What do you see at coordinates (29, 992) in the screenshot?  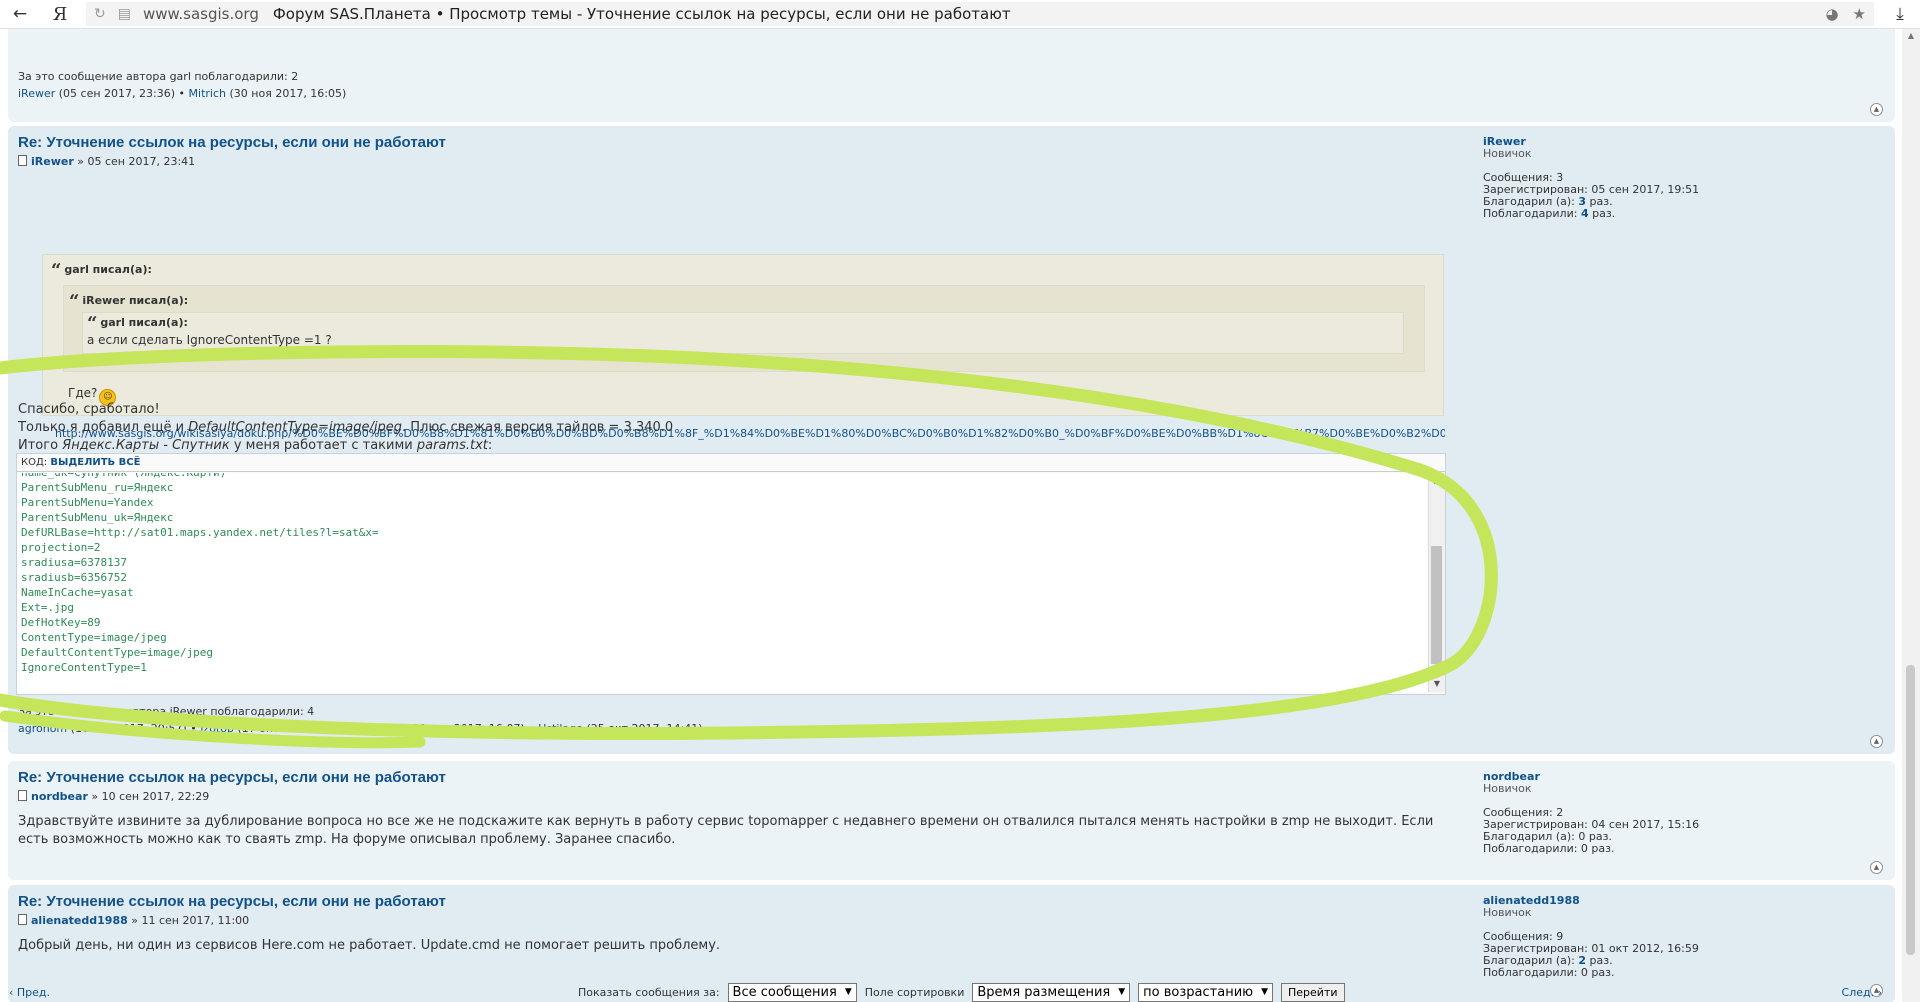 I see `previous-page-link: ‹ Пред.` at bounding box center [29, 992].